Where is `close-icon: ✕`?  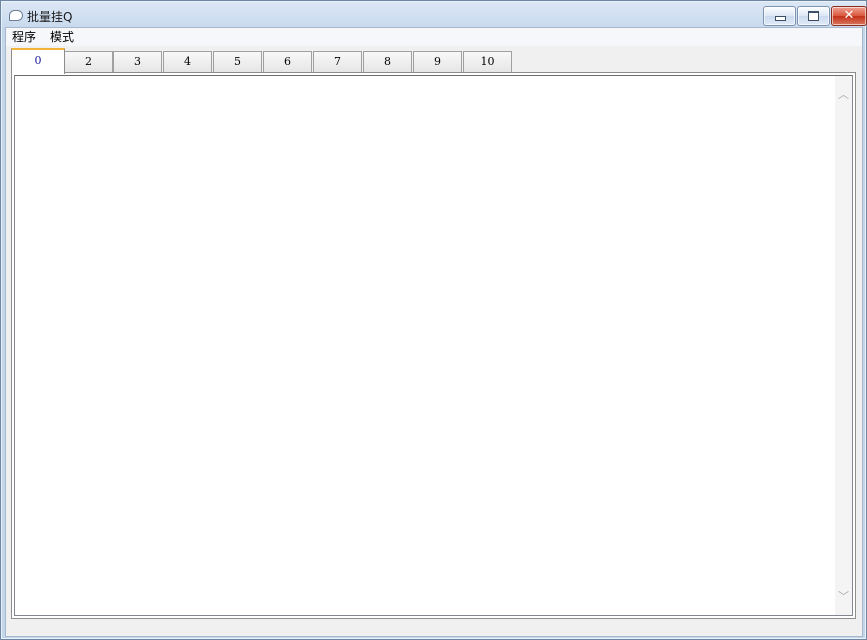
close-icon: ✕ is located at coordinates (849, 15).